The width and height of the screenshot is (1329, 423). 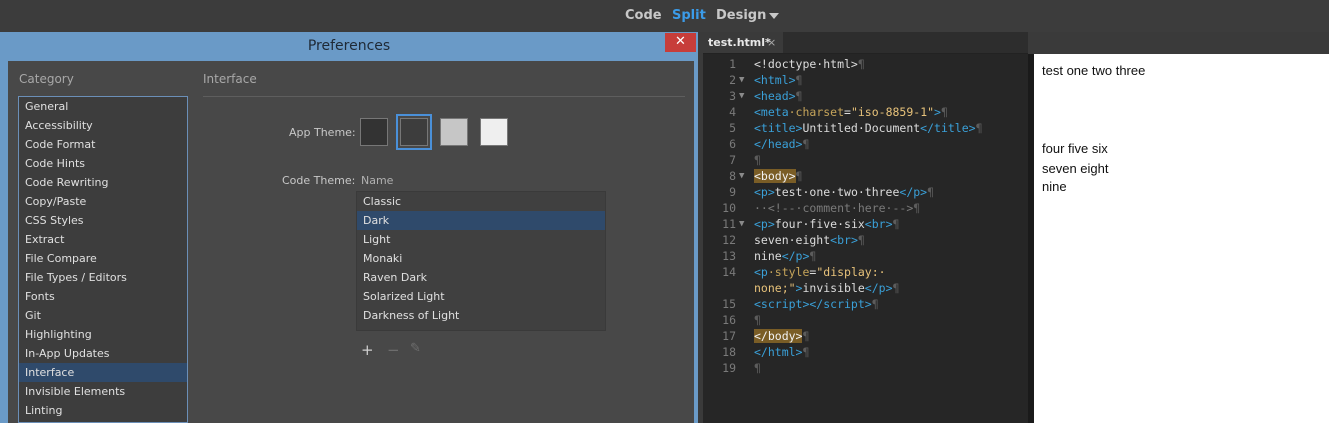 I want to click on code-line: 13 nine</p>¶, so click(x=865, y=256).